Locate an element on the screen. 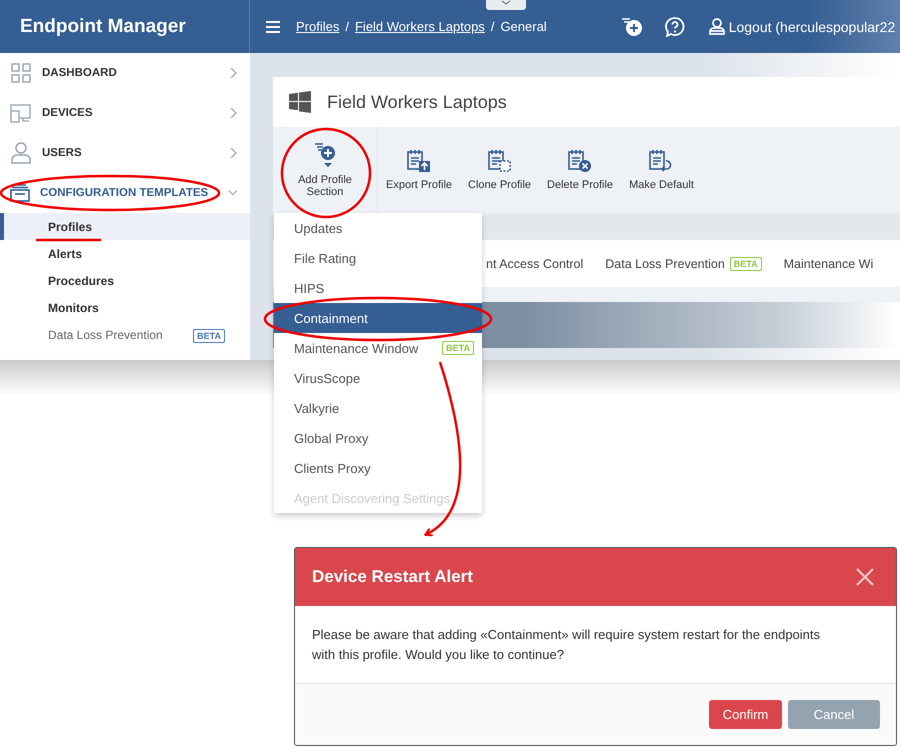 This screenshot has height=749, width=900. profile-title: Field Workers Laptops is located at coordinates (417, 102).